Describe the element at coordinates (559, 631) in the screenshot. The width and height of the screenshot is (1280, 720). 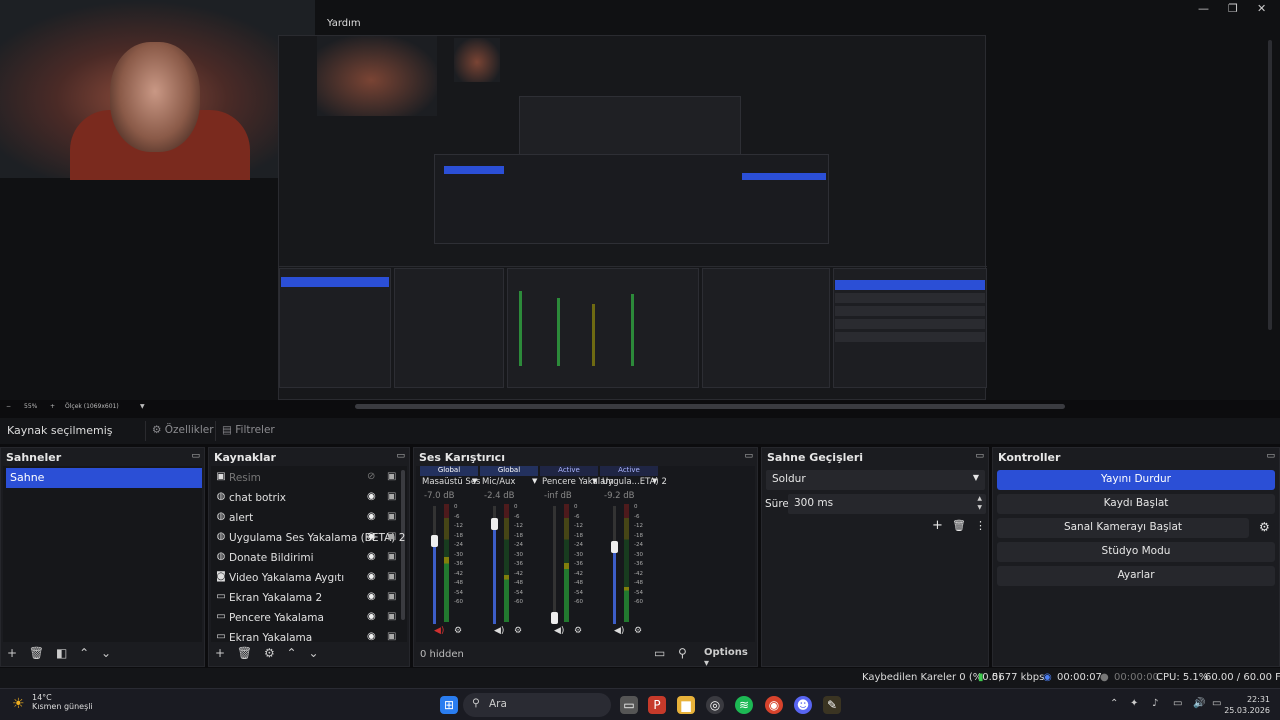
I see `speaker-icon: ◀)` at that location.